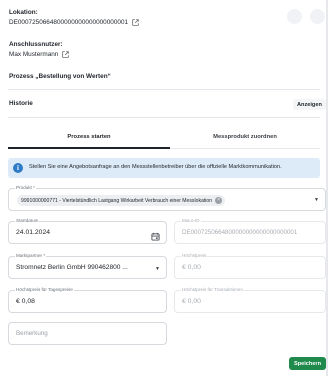 This screenshot has width=328, height=376. Describe the element at coordinates (31, 255) in the screenshot. I see `marktpartner-label: Marktpartner *` at that location.